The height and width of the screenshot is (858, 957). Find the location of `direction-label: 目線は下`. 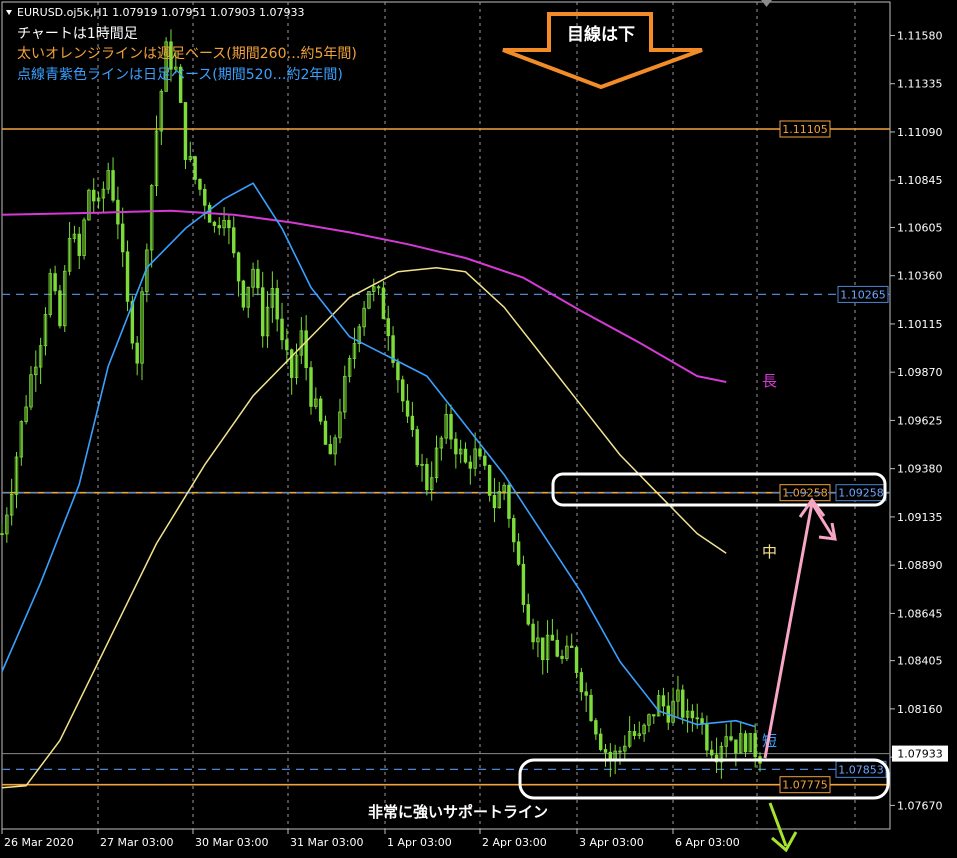

direction-label: 目線は下 is located at coordinates (601, 34).